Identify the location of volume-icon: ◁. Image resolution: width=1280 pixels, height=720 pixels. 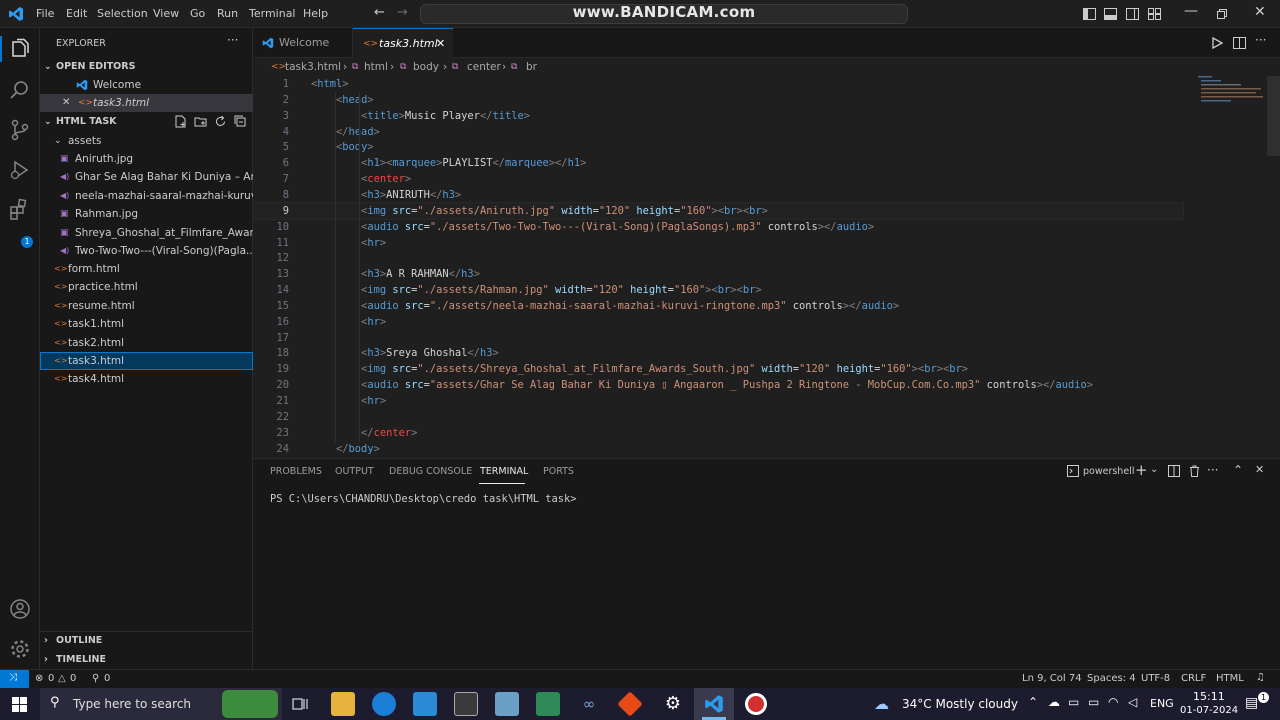
(1132, 702).